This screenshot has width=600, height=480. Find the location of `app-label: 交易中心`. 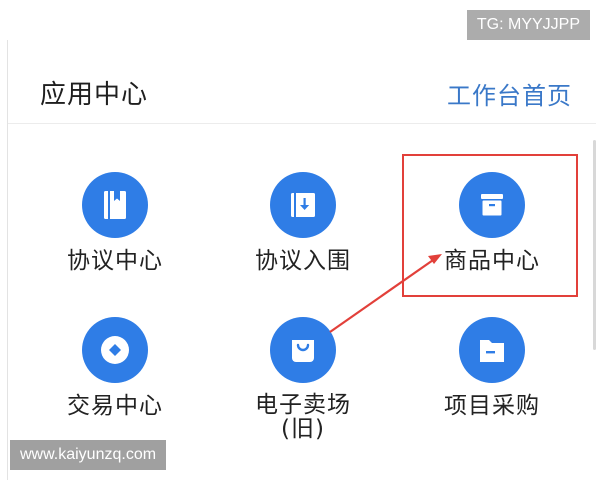

app-label: 交易中心 is located at coordinates (115, 406).